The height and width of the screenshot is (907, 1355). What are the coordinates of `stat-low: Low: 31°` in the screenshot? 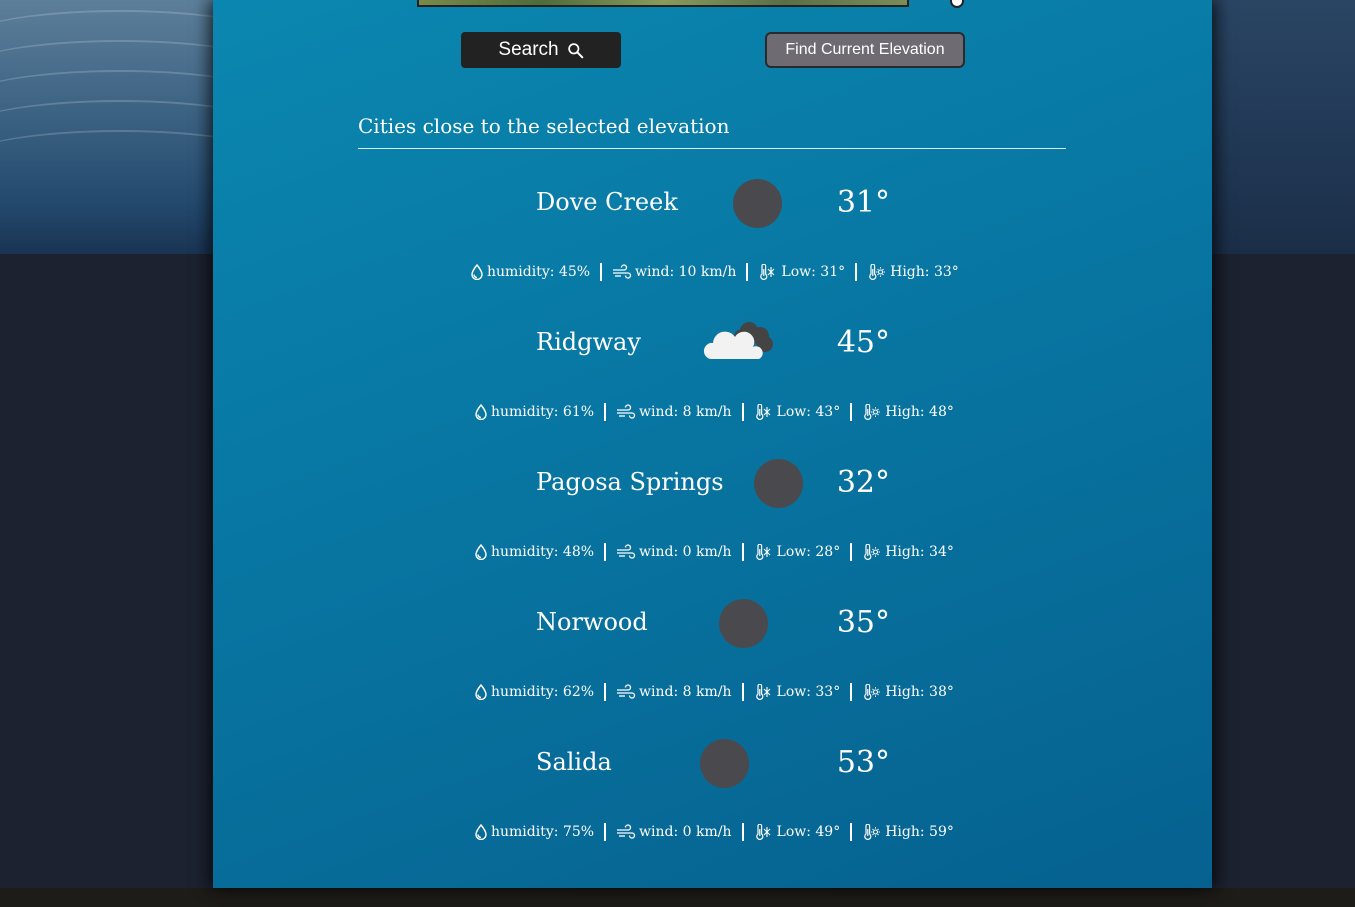 It's located at (801, 272).